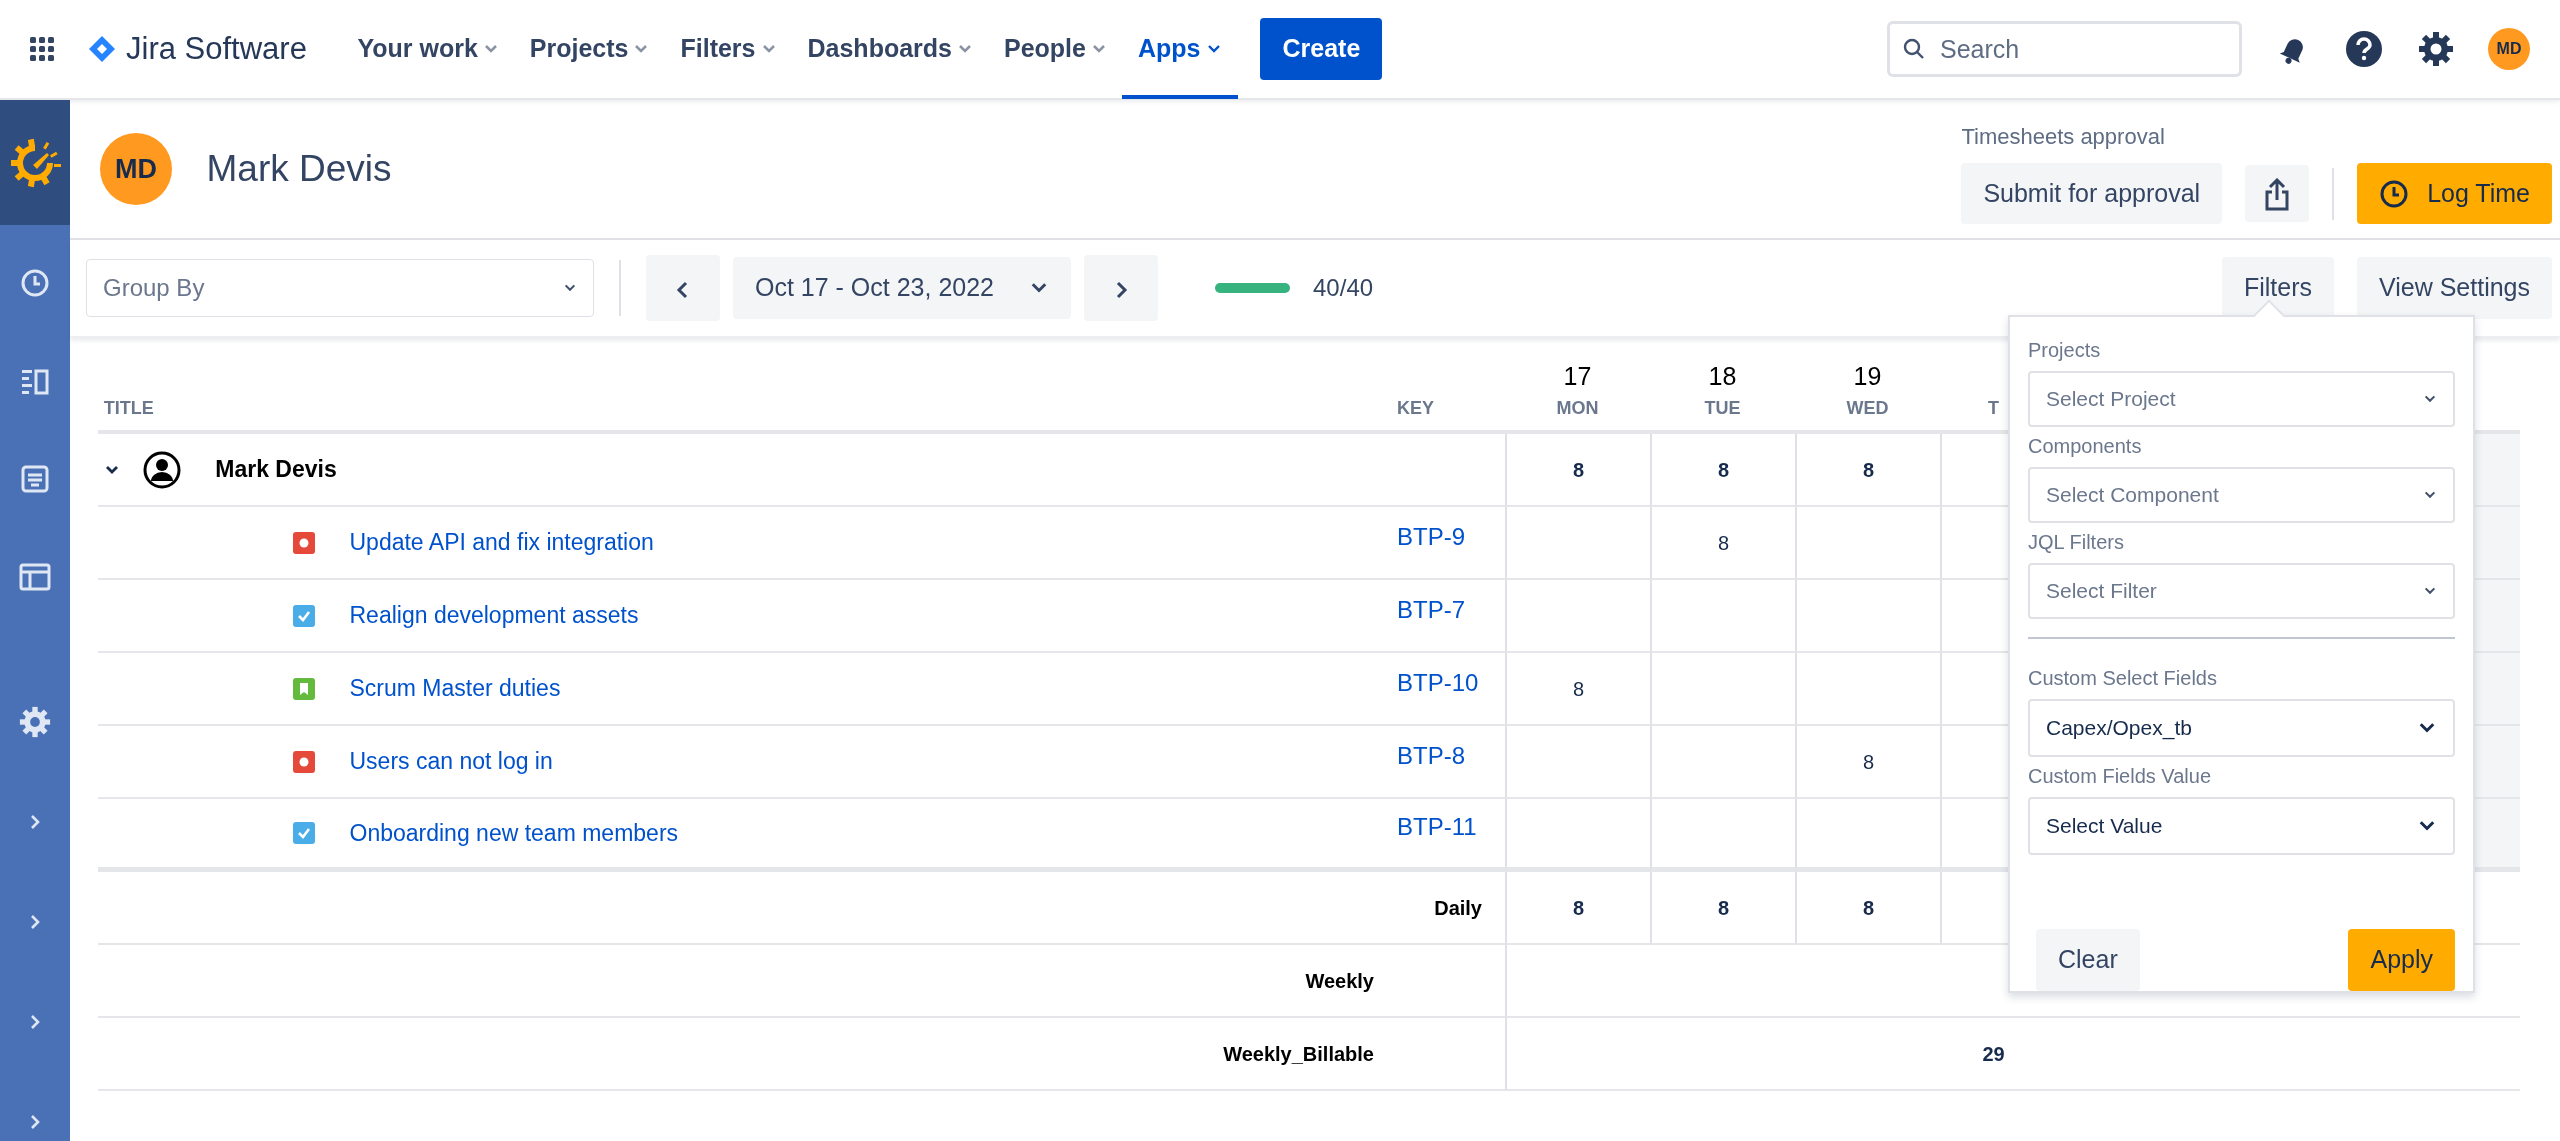 The width and height of the screenshot is (2560, 1141). What do you see at coordinates (1993, 408) in the screenshot?
I see `day-name: T` at bounding box center [1993, 408].